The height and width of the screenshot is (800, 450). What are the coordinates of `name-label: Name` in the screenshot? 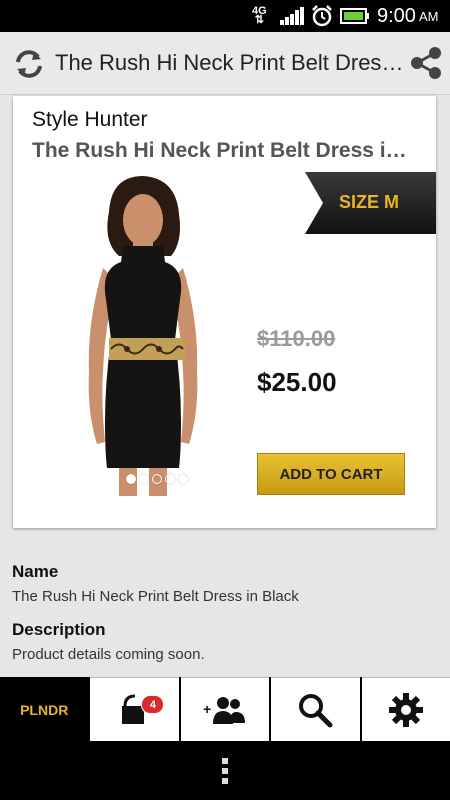 It's located at (35, 571).